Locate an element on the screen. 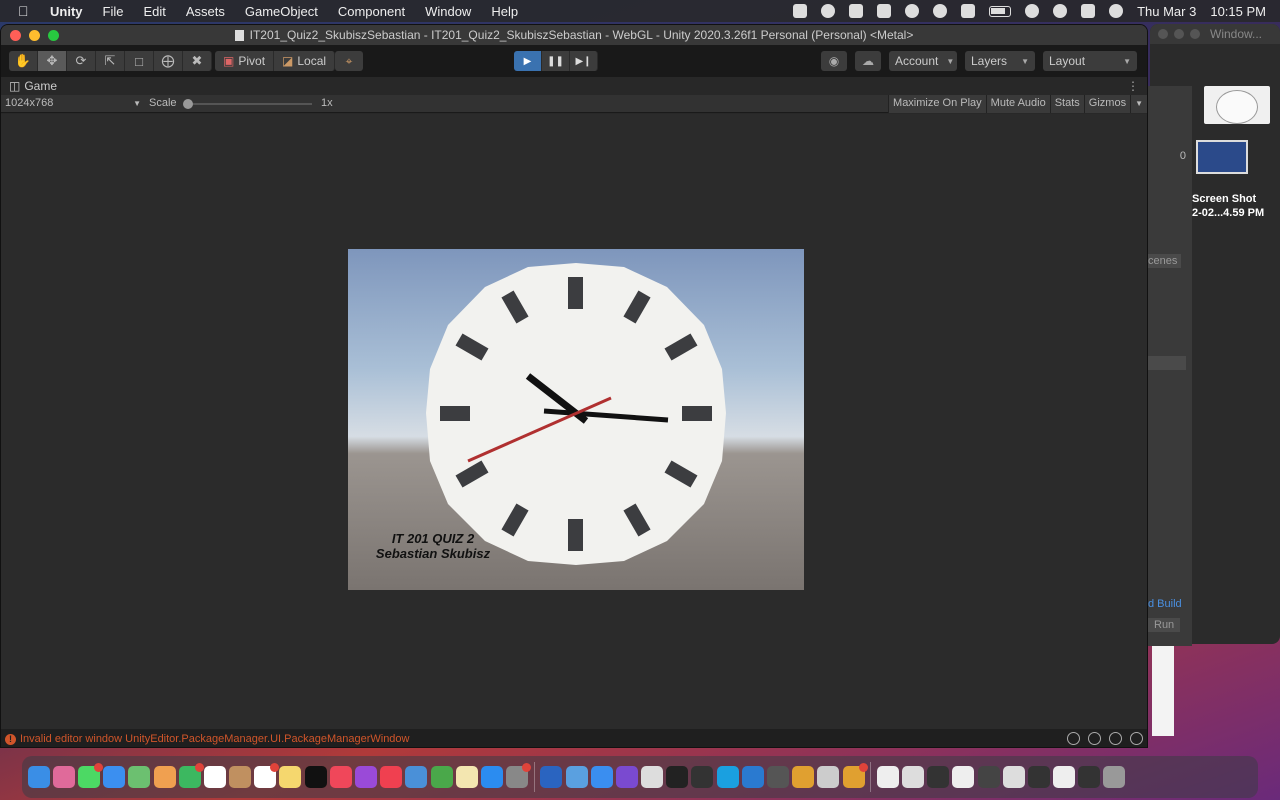  unity-icon is located at coordinates (677, 777).